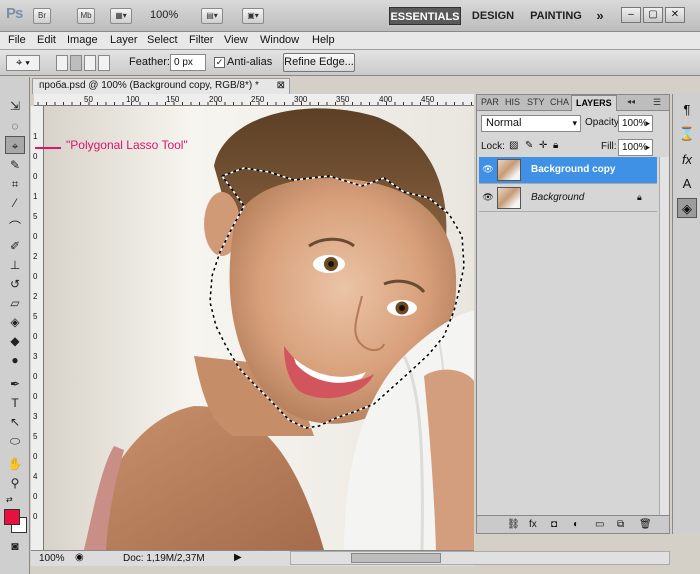  What do you see at coordinates (15, 284) in the screenshot?
I see `history-brush-tool-icon: ↺` at bounding box center [15, 284].